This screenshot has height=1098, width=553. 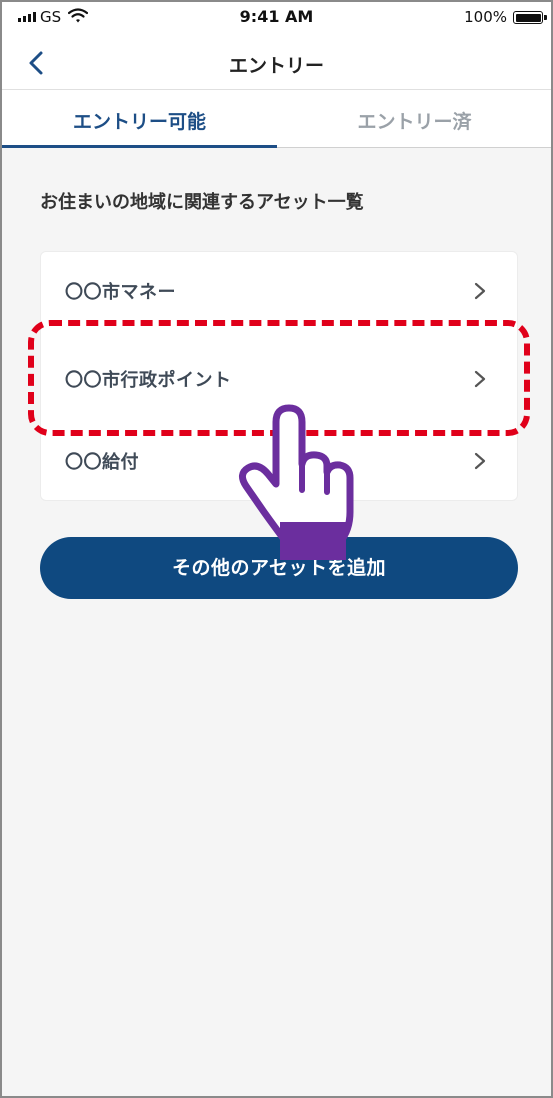 What do you see at coordinates (414, 119) in the screenshot?
I see `tab-entered: エントリー済` at bounding box center [414, 119].